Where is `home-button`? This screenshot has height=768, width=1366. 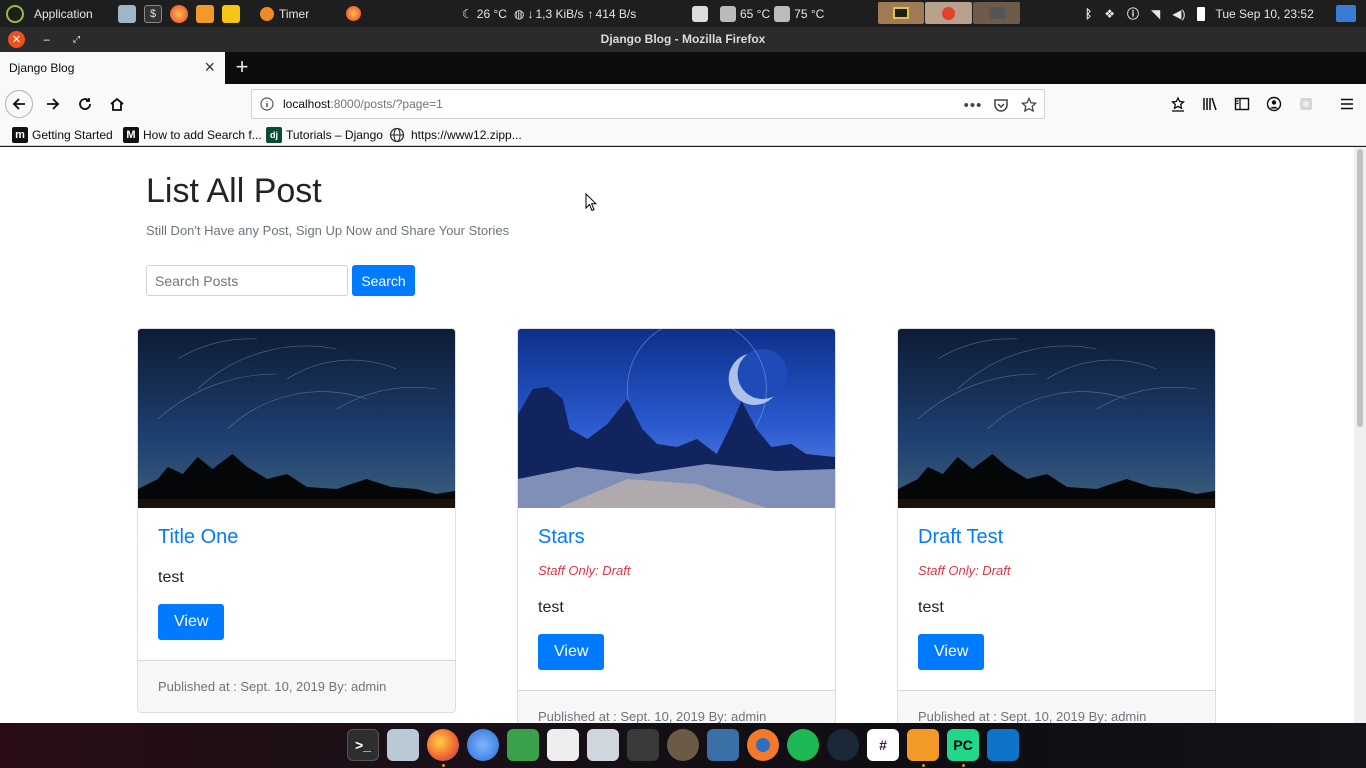
home-button is located at coordinates (117, 104).